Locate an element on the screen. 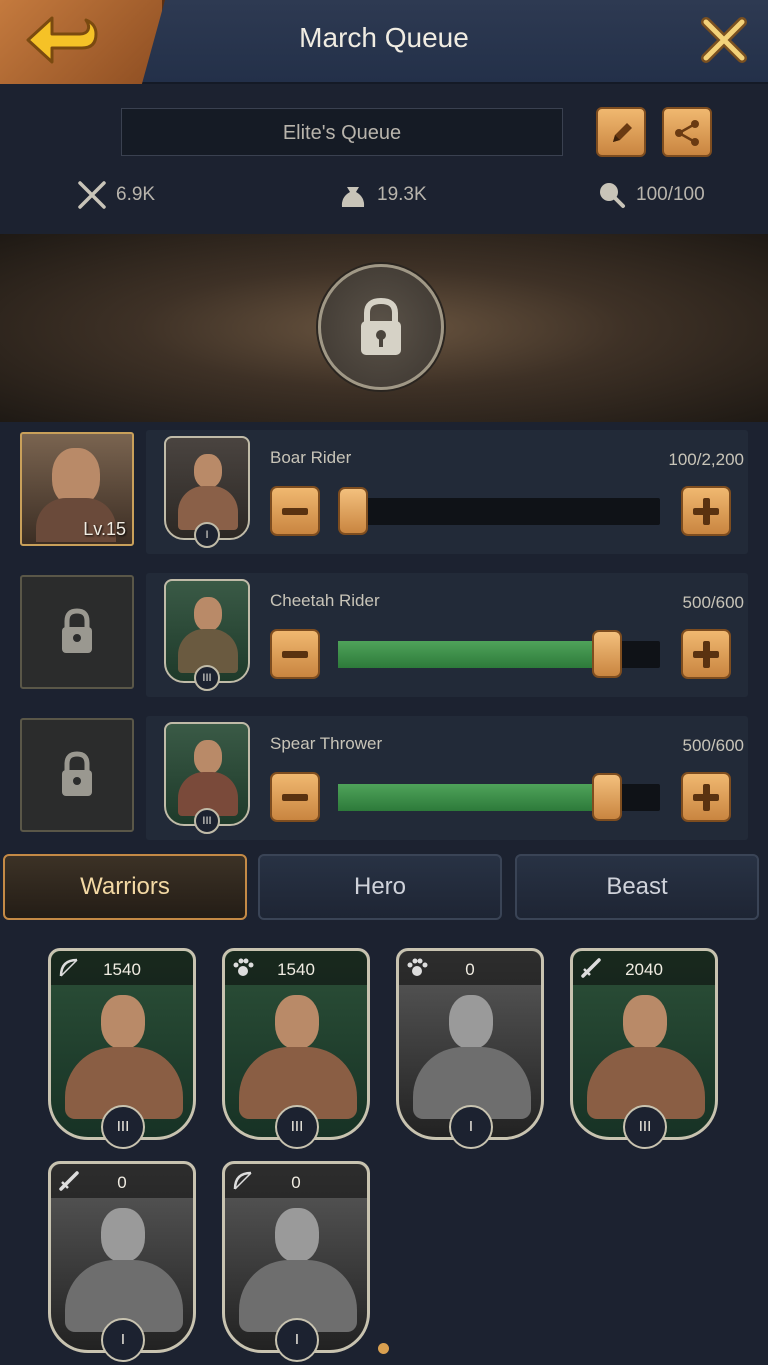 The width and height of the screenshot is (768, 1365). troop-card-count: 2040 is located at coordinates (644, 969).